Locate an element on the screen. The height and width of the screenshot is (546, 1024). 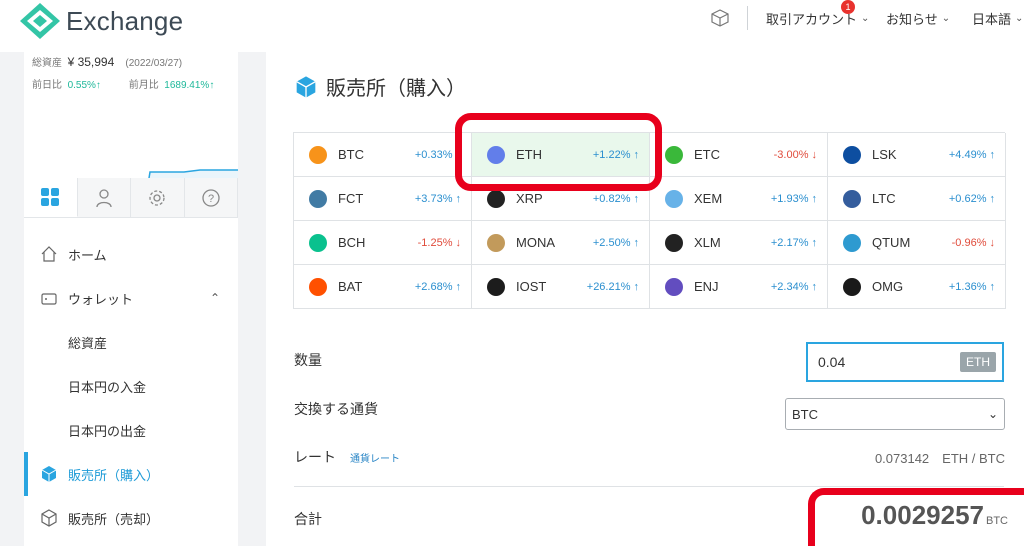
coin-change-value: +2.68% is located at coordinates (433, 286).